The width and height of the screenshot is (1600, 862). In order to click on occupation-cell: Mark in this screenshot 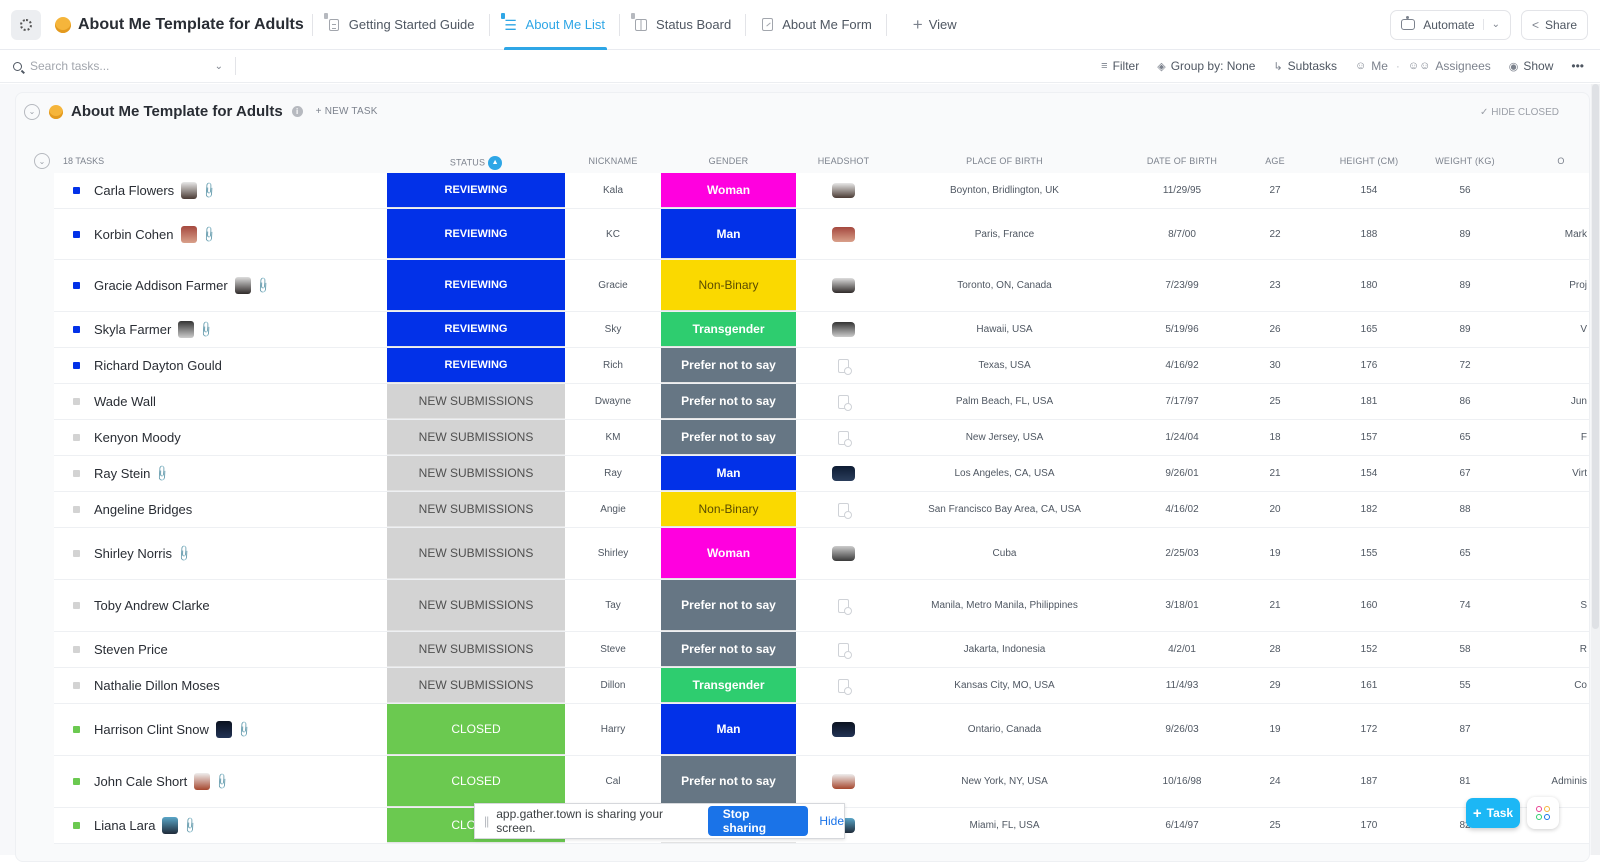, I will do `click(1542, 234)`.